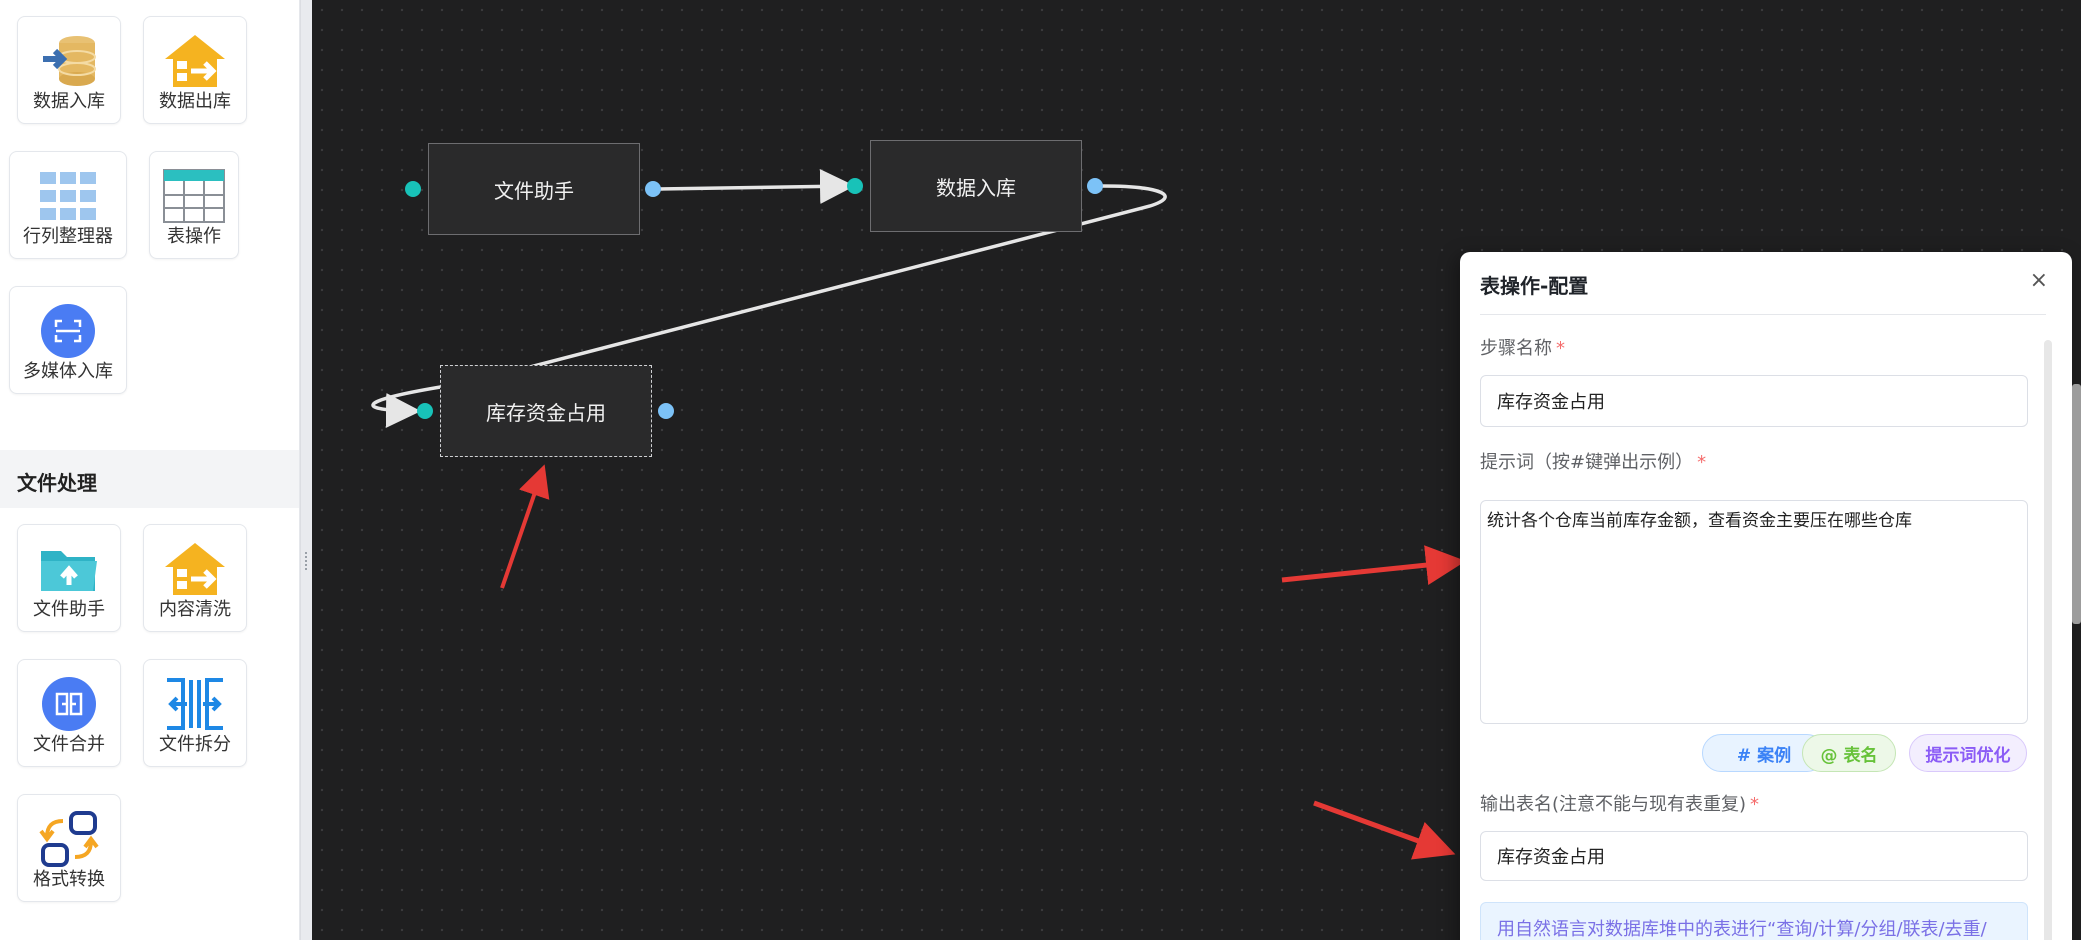 The height and width of the screenshot is (940, 2081). Describe the element at coordinates (68, 331) in the screenshot. I see `media-scan-icon` at that location.